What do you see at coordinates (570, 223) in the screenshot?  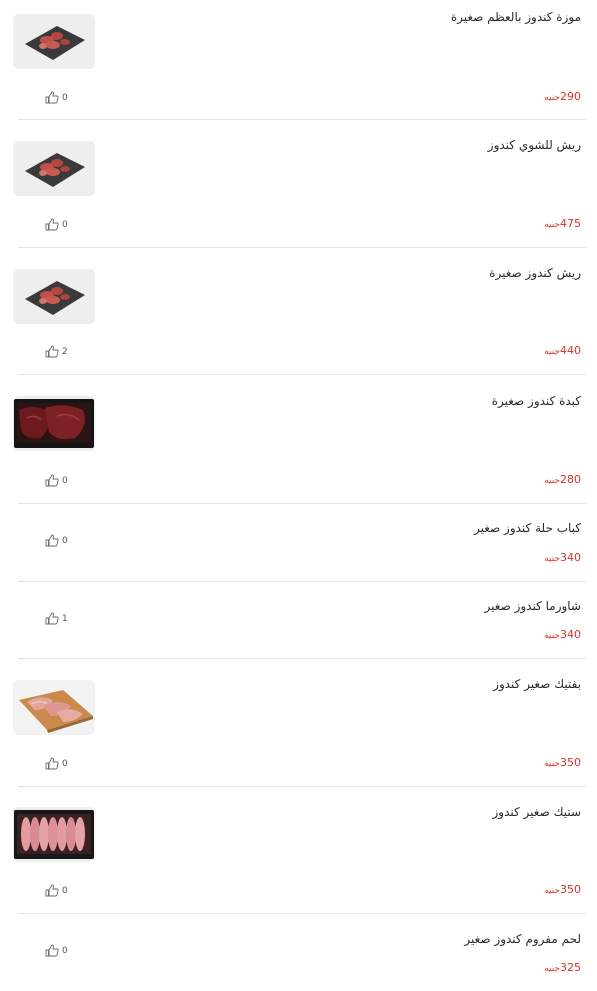 I see `price-value: 475` at bounding box center [570, 223].